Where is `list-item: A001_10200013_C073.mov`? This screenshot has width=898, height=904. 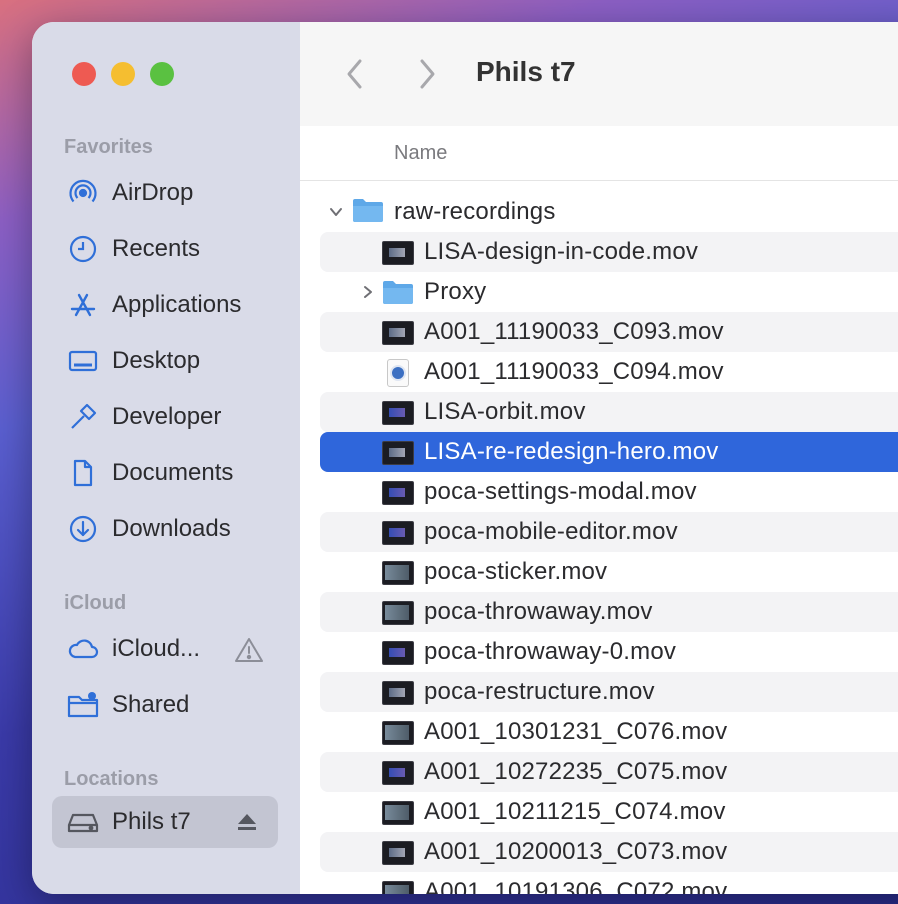
list-item: A001_10200013_C073.mov is located at coordinates (609, 852).